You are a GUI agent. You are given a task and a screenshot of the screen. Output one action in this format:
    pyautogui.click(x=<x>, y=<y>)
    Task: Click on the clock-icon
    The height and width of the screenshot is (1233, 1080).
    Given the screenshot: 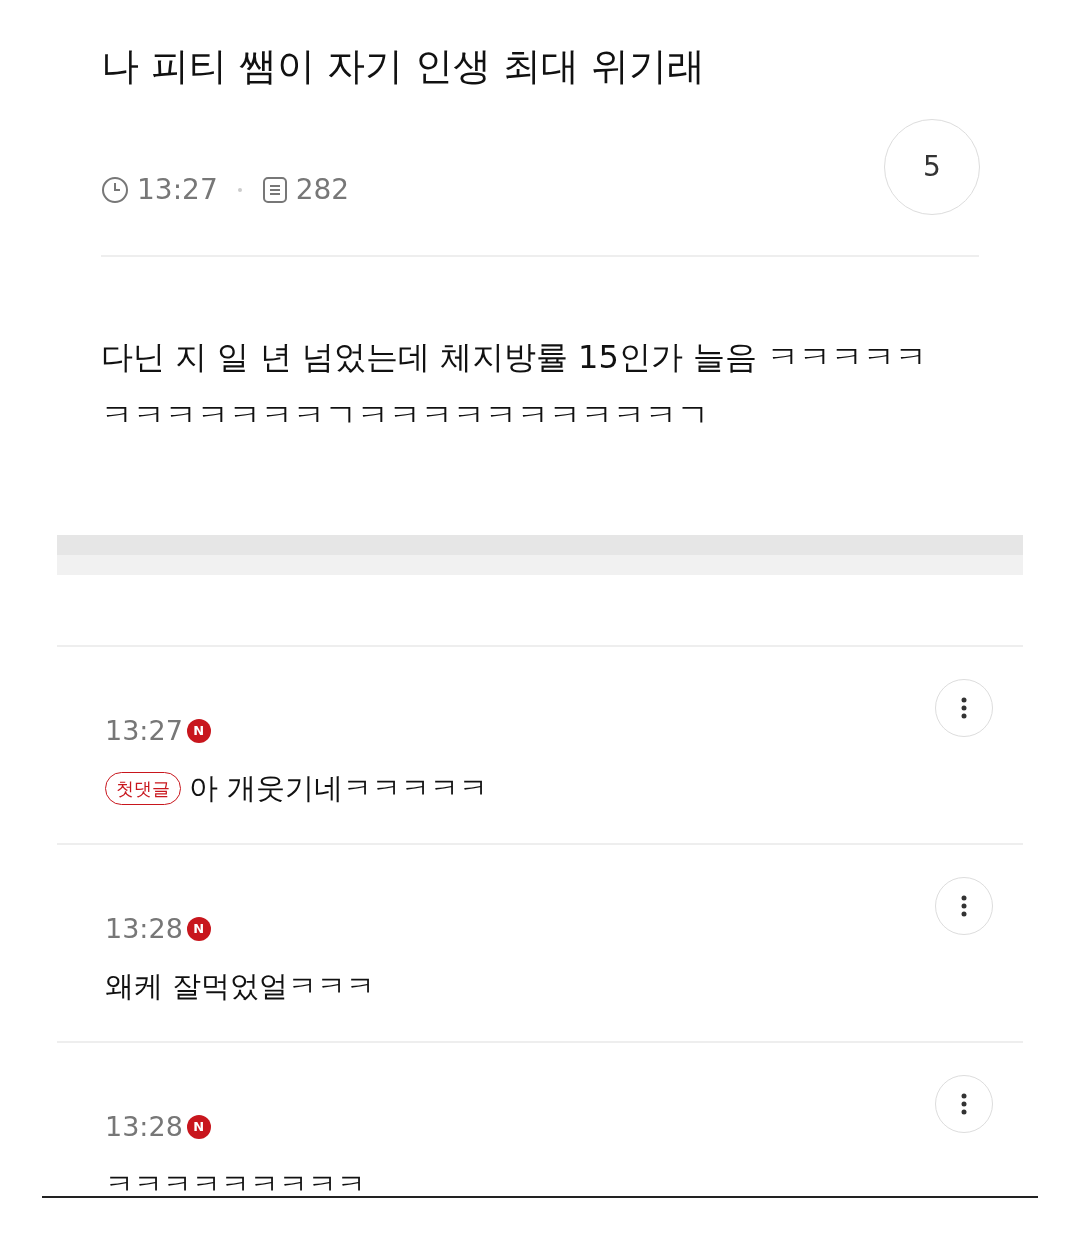 What is the action you would take?
    pyautogui.click(x=115, y=190)
    